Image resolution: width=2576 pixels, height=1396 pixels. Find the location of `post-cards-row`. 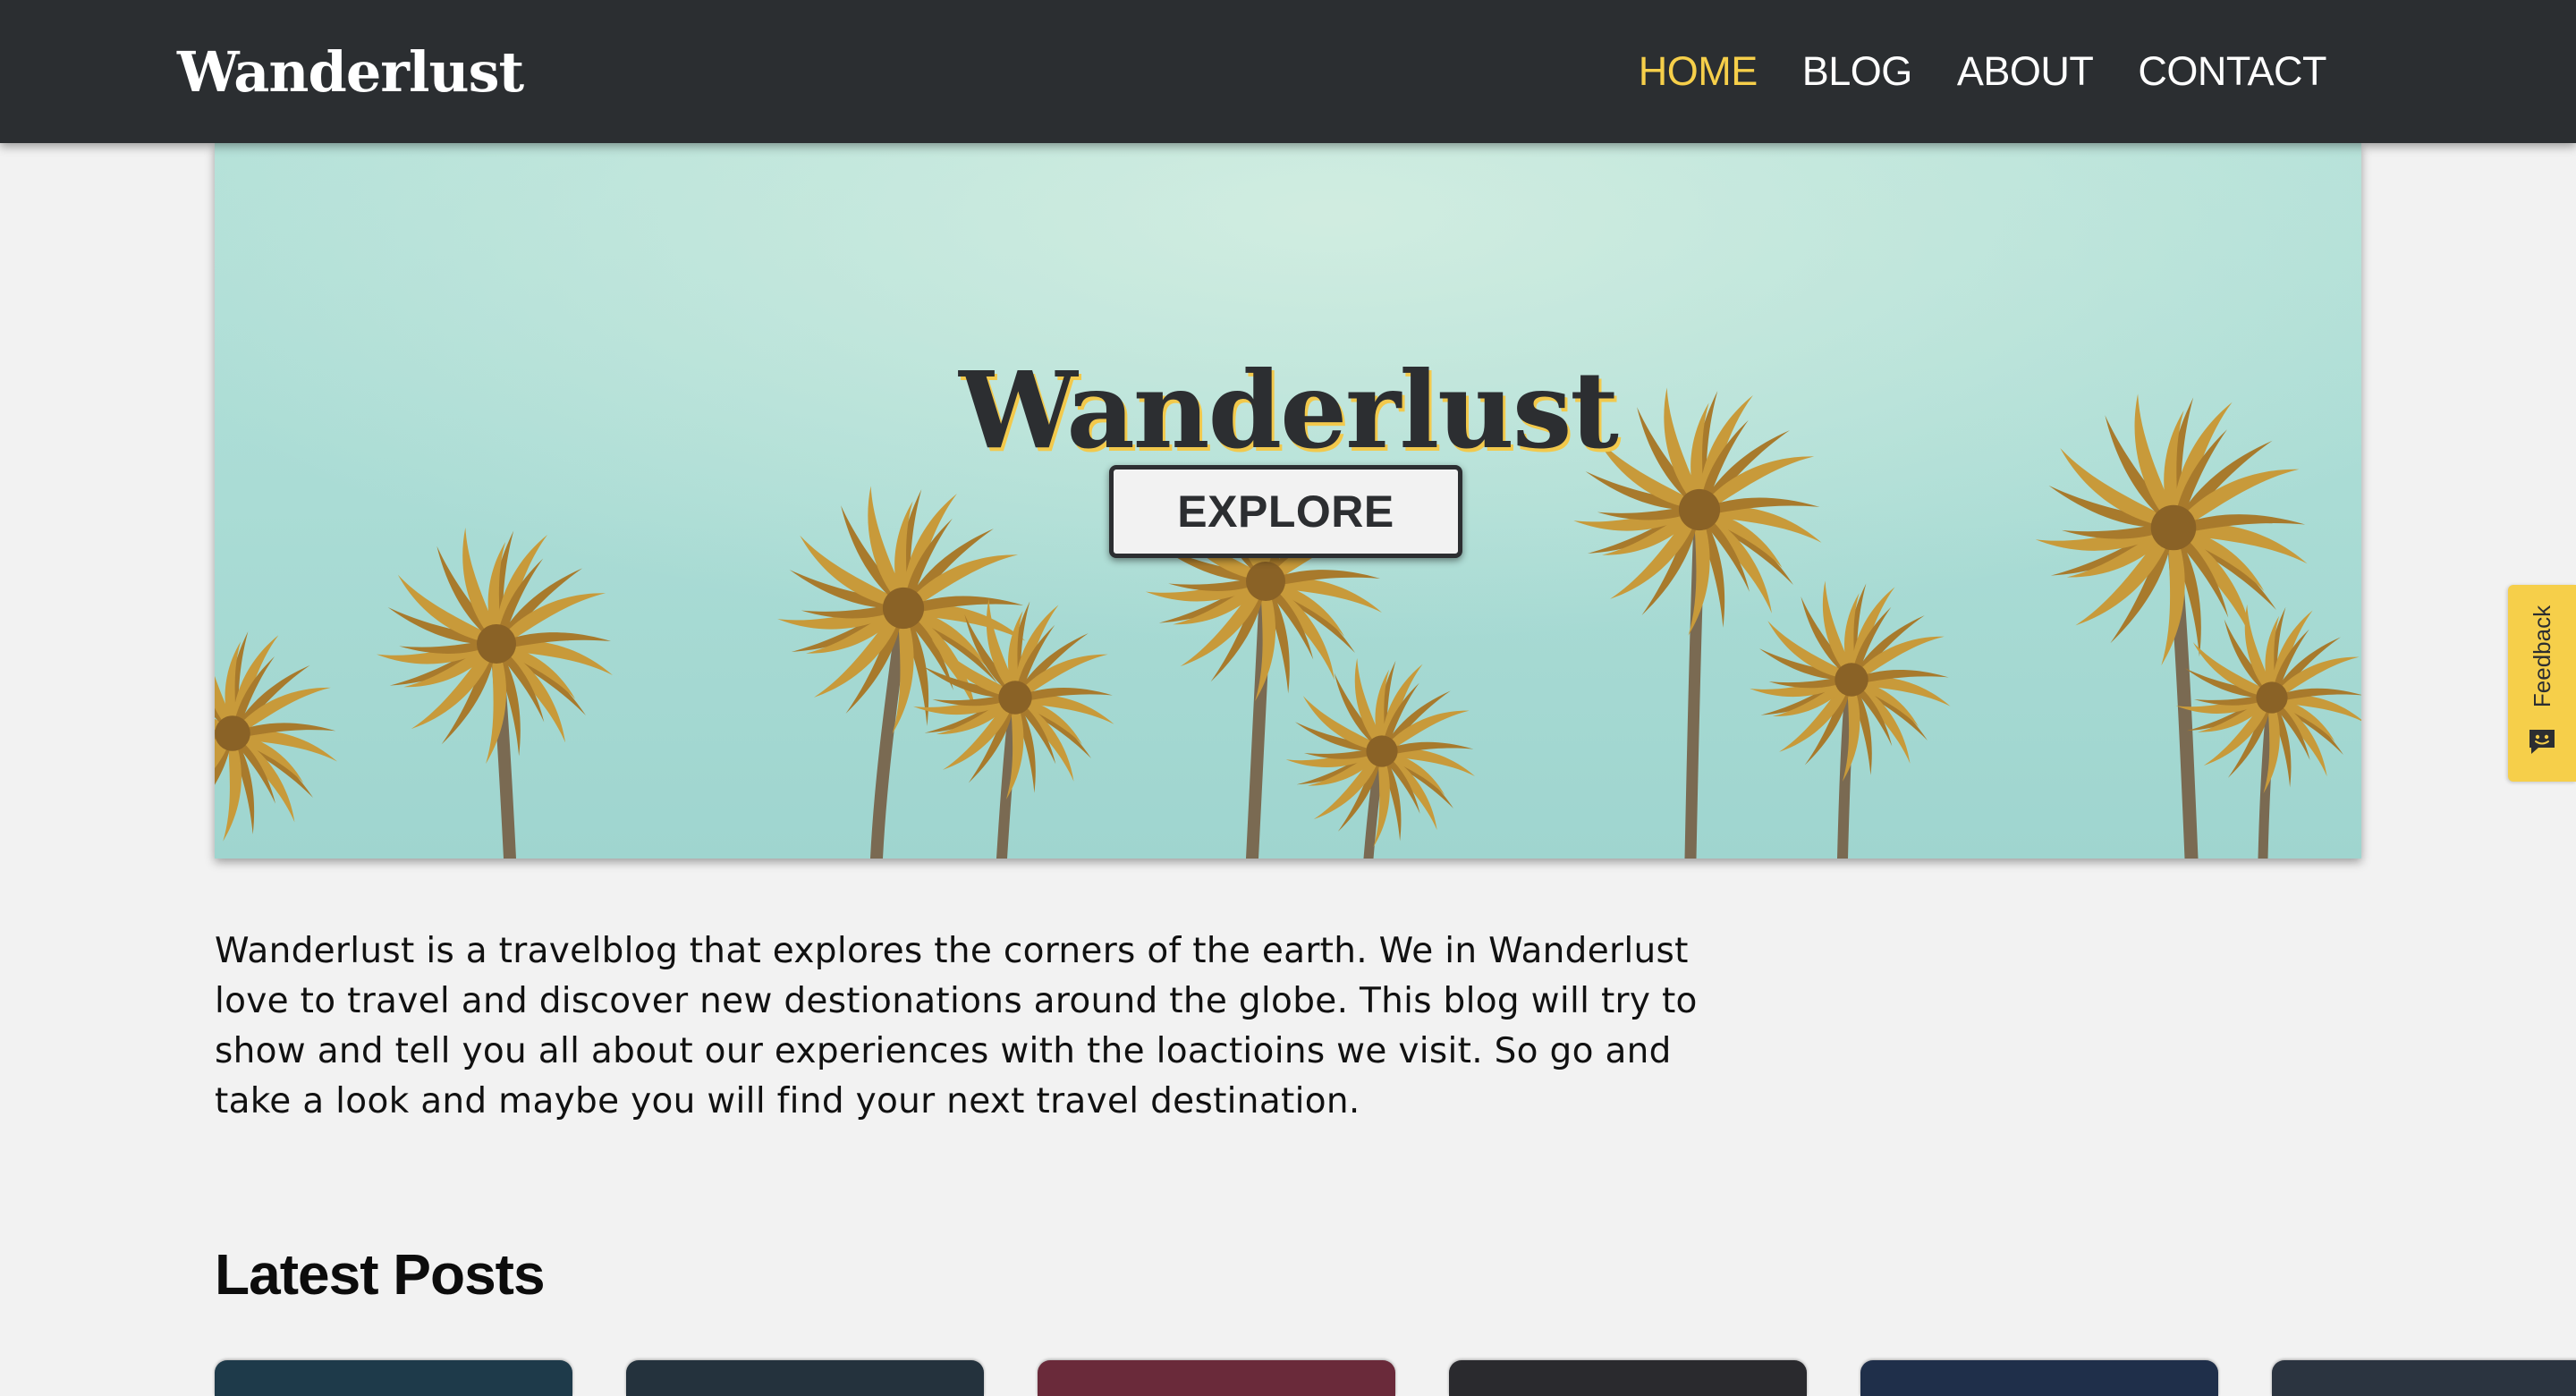

post-cards-row is located at coordinates (1288, 1378).